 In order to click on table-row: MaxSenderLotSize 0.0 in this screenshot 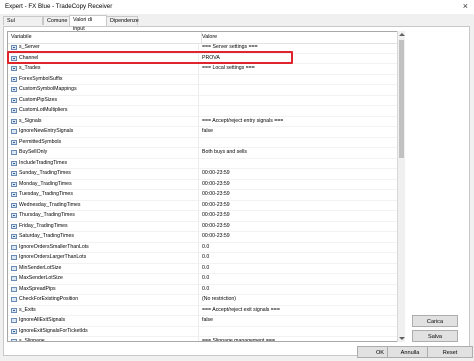, I will do `click(206, 279)`.